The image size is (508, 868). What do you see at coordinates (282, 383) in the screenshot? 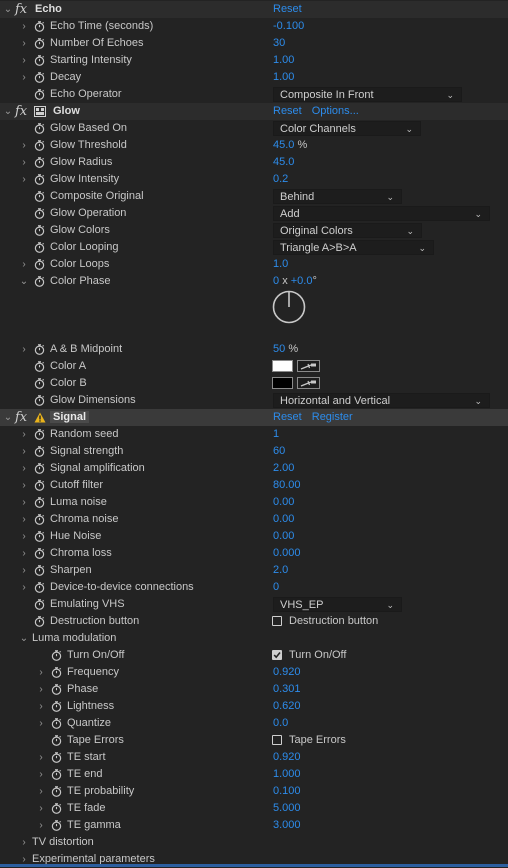
I see `color-b-swatch` at bounding box center [282, 383].